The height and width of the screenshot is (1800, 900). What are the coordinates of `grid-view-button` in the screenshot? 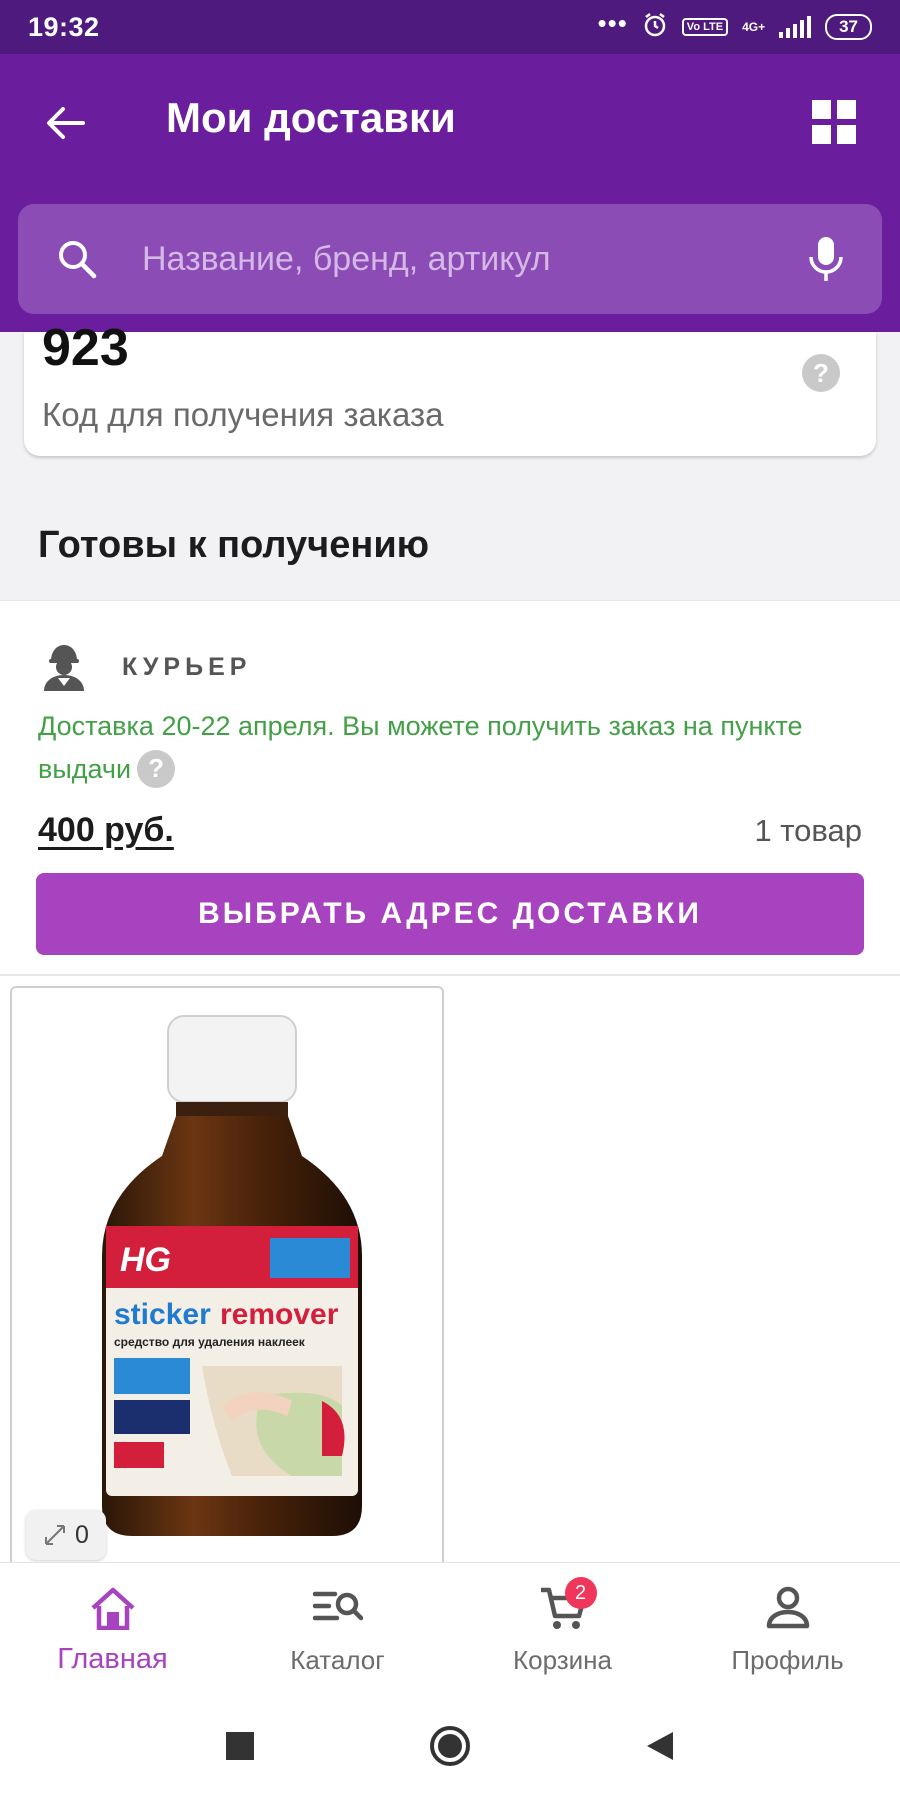 It's located at (834, 122).